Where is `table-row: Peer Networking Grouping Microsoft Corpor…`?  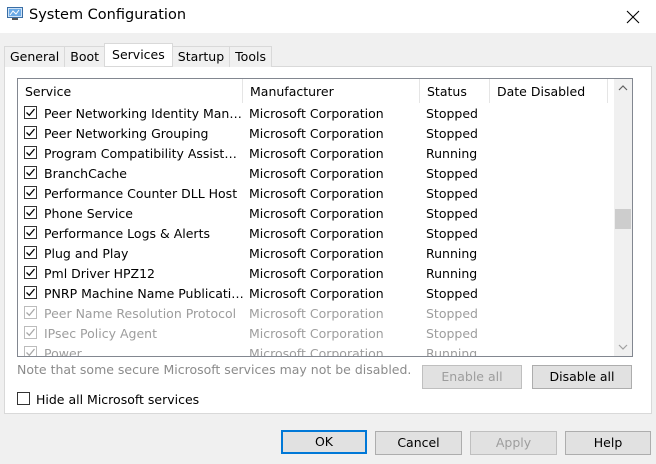
table-row: Peer Networking Grouping Microsoft Corpor… is located at coordinates (316, 134).